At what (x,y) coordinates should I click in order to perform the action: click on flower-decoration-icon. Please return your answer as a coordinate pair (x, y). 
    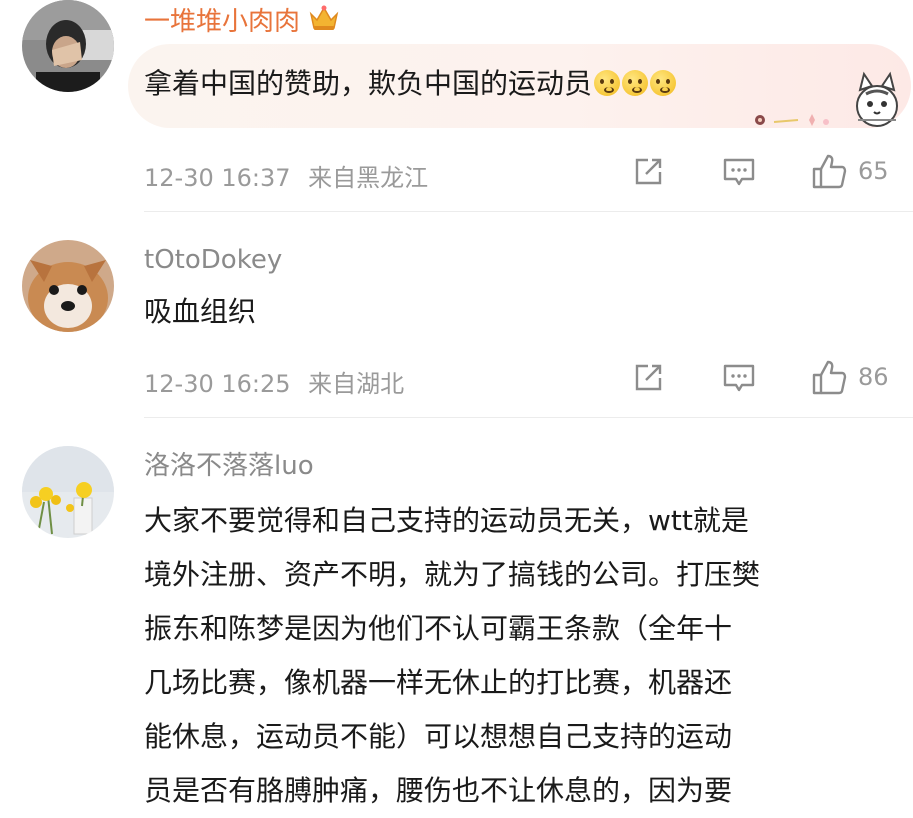
    Looking at the image, I should click on (792, 122).